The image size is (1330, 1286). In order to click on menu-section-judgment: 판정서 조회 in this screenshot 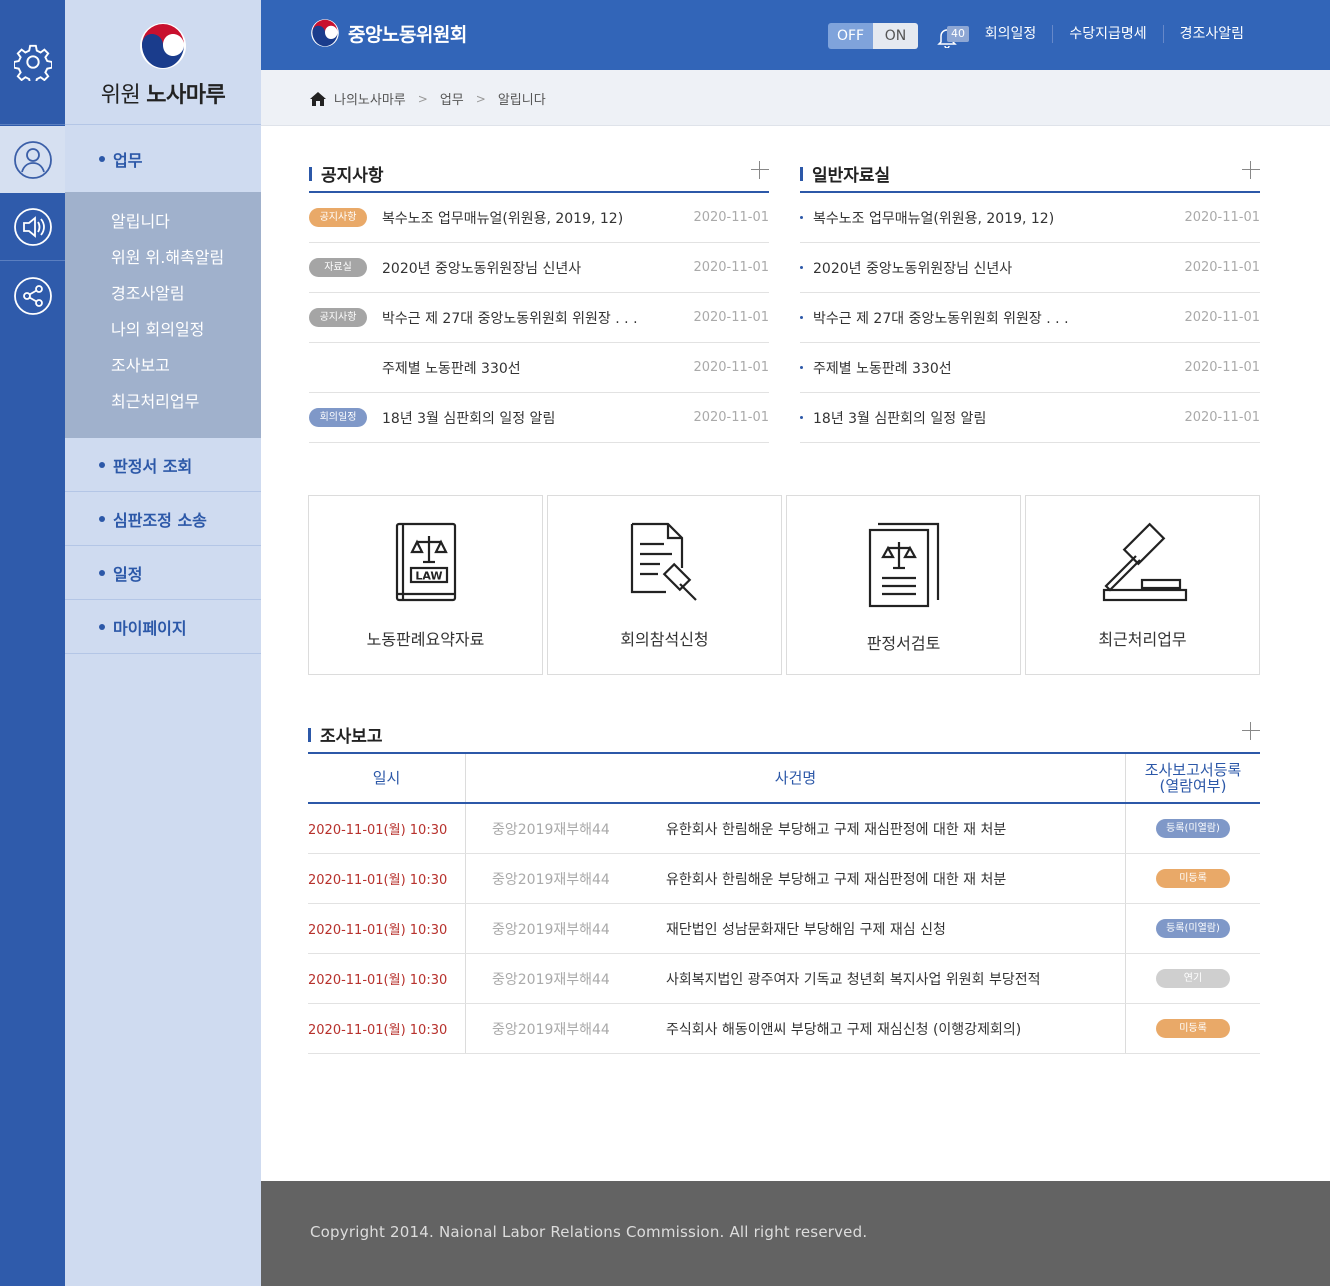, I will do `click(163, 465)`.